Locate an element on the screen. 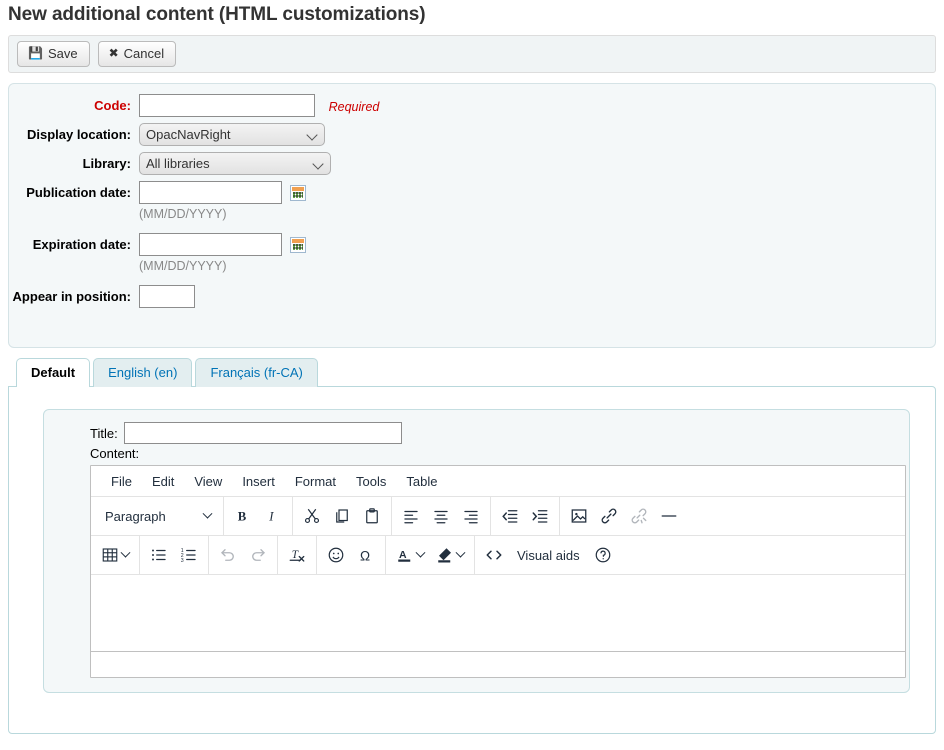 This screenshot has width=944, height=750. x-mark-icon: ✖ is located at coordinates (113, 53).